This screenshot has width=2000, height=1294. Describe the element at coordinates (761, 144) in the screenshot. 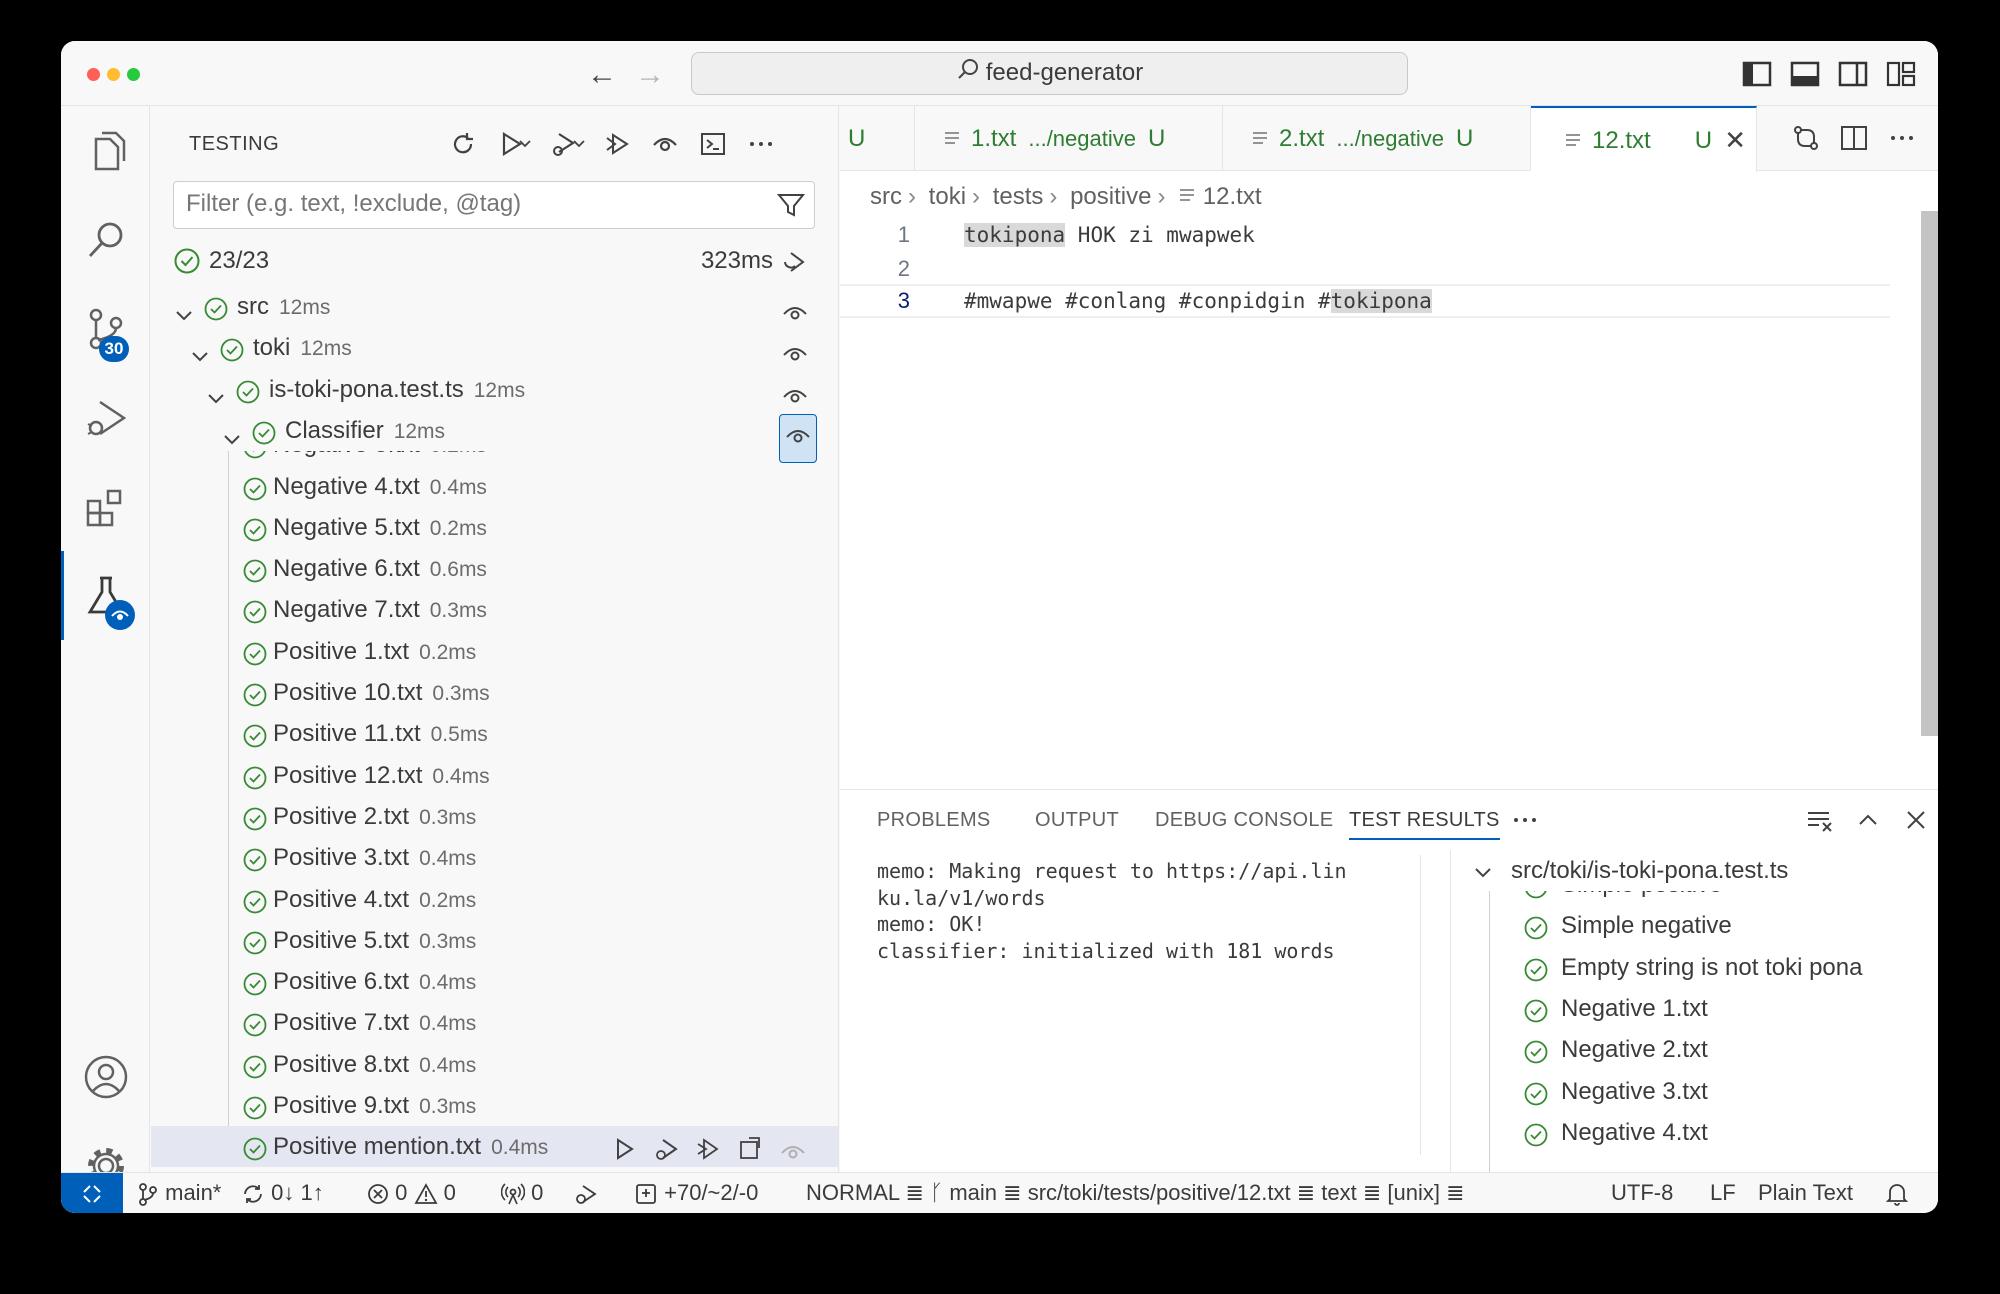

I see `more-actions-icon` at that location.